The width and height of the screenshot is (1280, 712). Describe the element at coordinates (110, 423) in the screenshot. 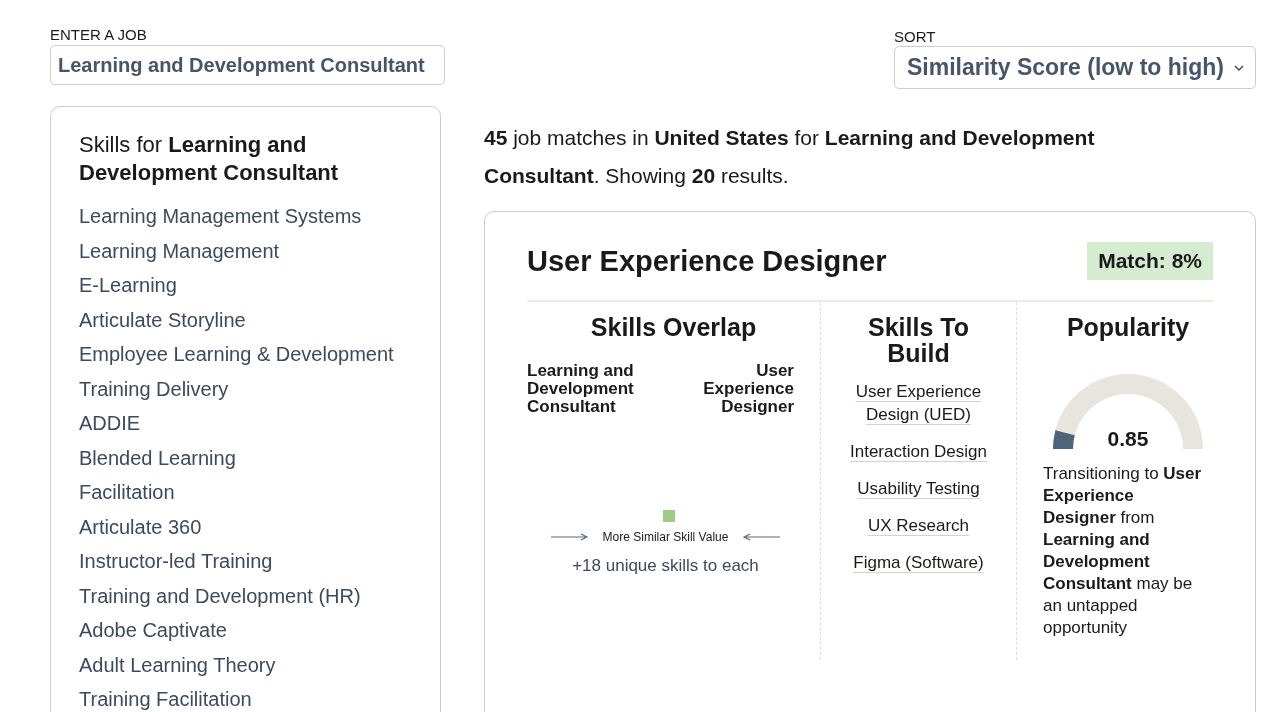

I see `skill-item: ADDIE` at that location.